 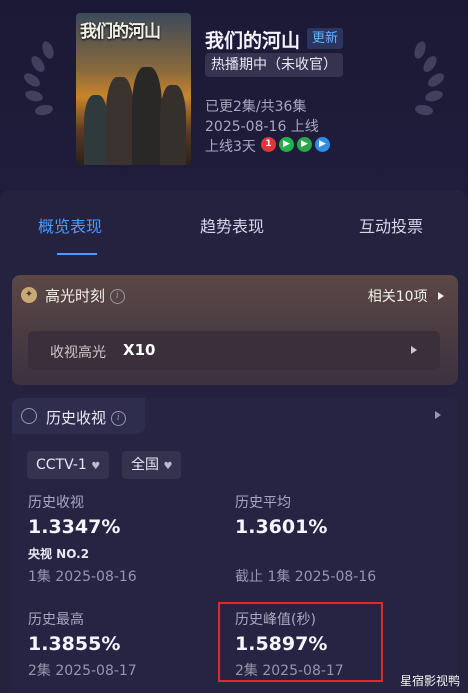 I want to click on show-title: 我们的河山, so click(x=253, y=41).